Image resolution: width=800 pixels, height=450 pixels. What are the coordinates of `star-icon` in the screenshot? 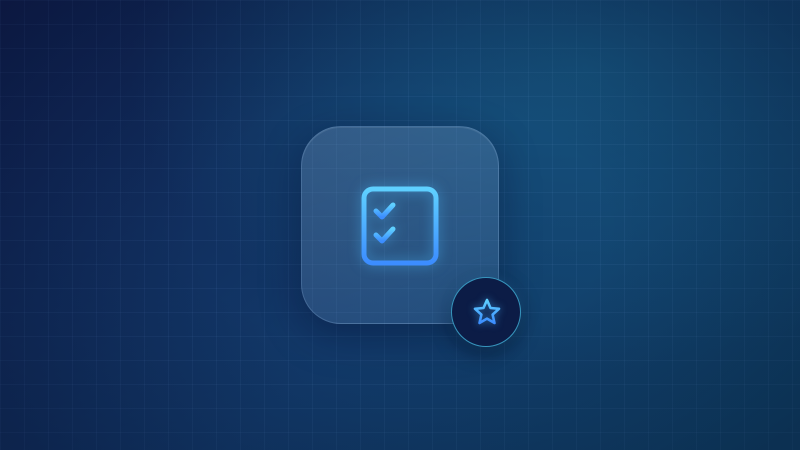 It's located at (487, 311).